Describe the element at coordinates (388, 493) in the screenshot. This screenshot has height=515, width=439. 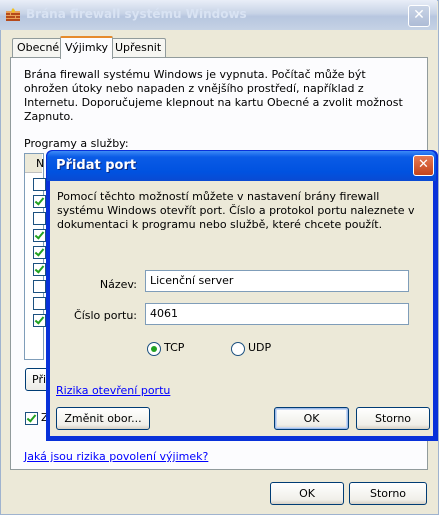
I see `outer-cancel-button: Storno` at that location.